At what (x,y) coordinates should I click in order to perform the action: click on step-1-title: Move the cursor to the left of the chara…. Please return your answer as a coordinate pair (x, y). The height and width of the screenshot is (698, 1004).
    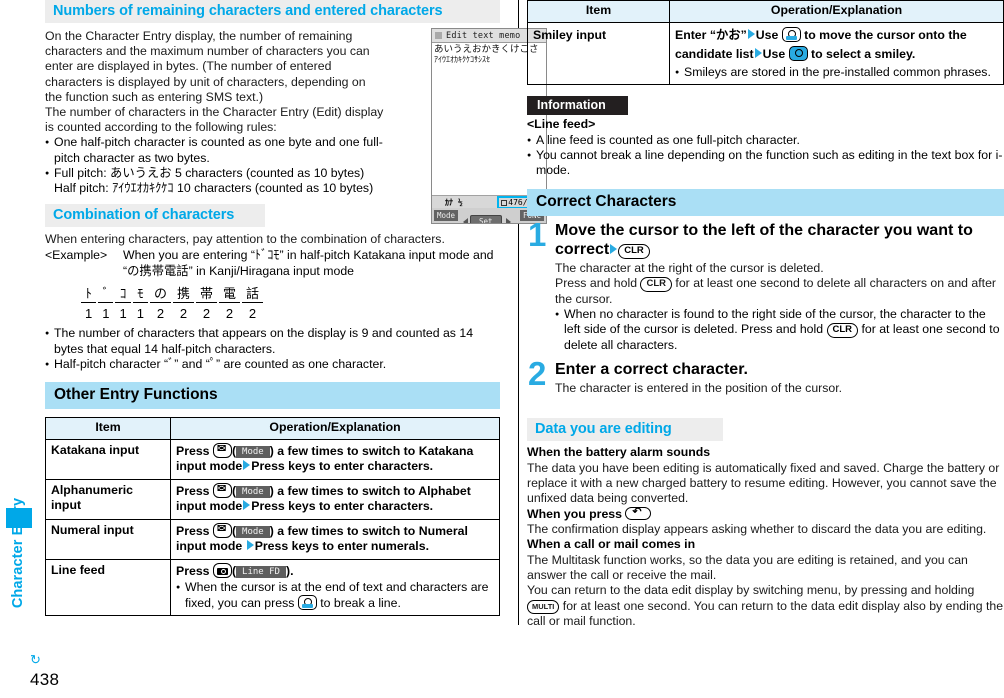
    Looking at the image, I should click on (764, 240).